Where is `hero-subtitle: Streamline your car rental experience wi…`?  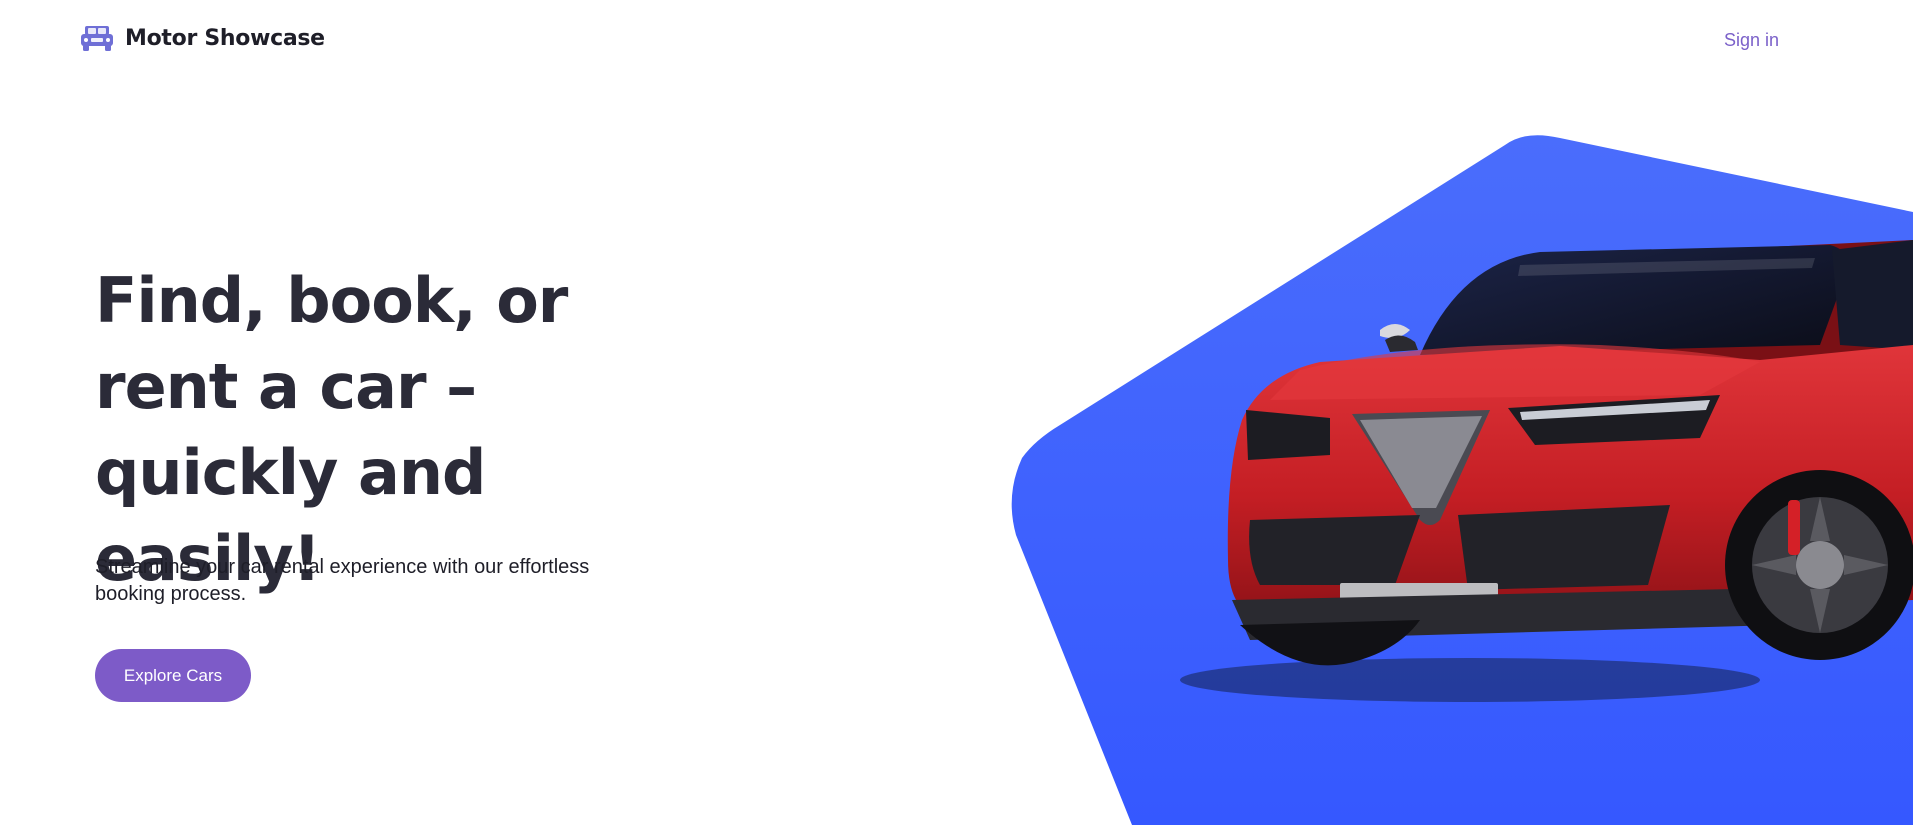
hero-subtitle: Streamline your car rental experience wi… is located at coordinates (342, 580).